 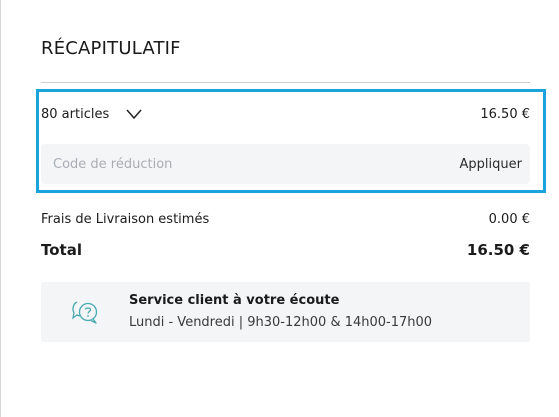 What do you see at coordinates (285, 82) in the screenshot?
I see `title-divider` at bounding box center [285, 82].